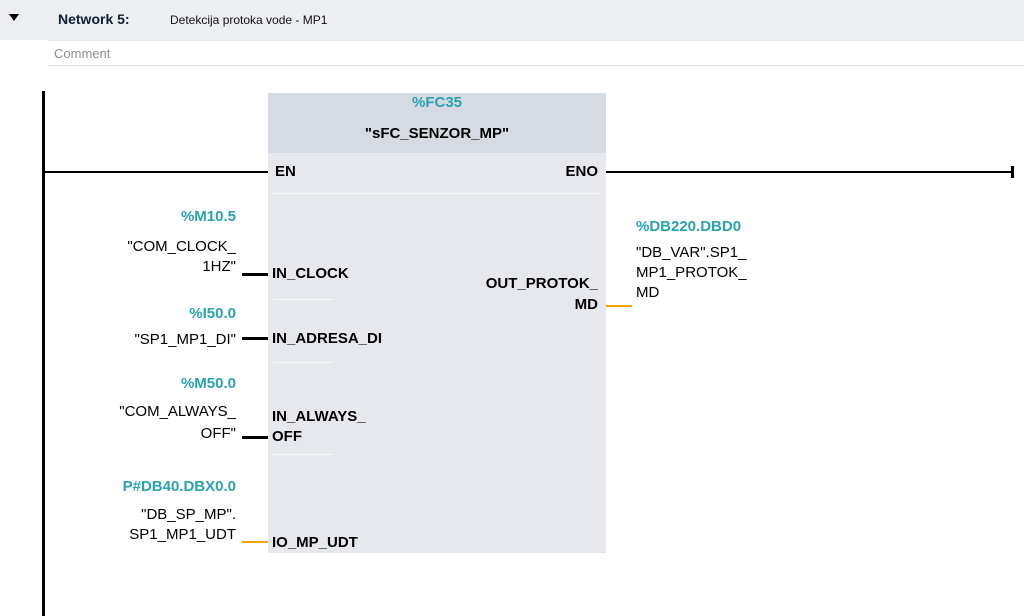 This screenshot has height=616, width=1024. I want to click on pin-in-always-off-line1: IN_ALWAYS_, so click(319, 416).